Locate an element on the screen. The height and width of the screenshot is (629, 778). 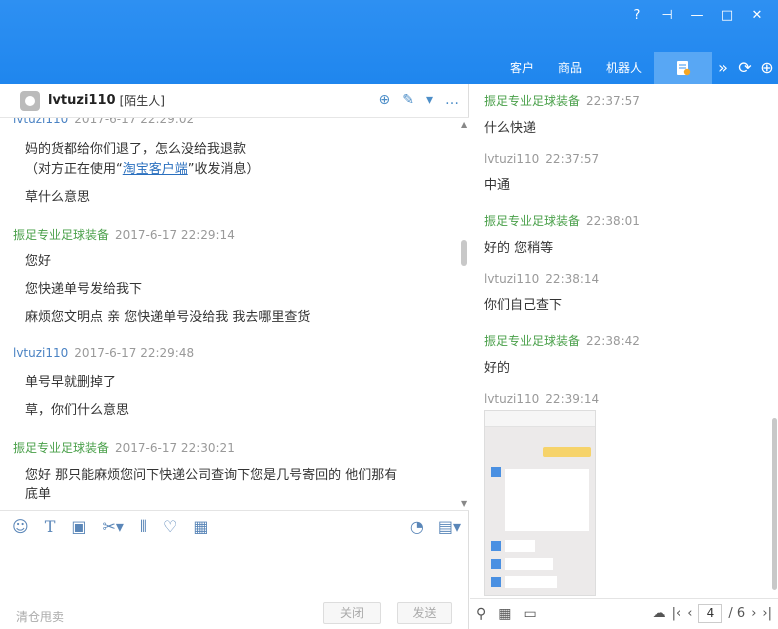
search-icon: ⚲ is located at coordinates (481, 614).